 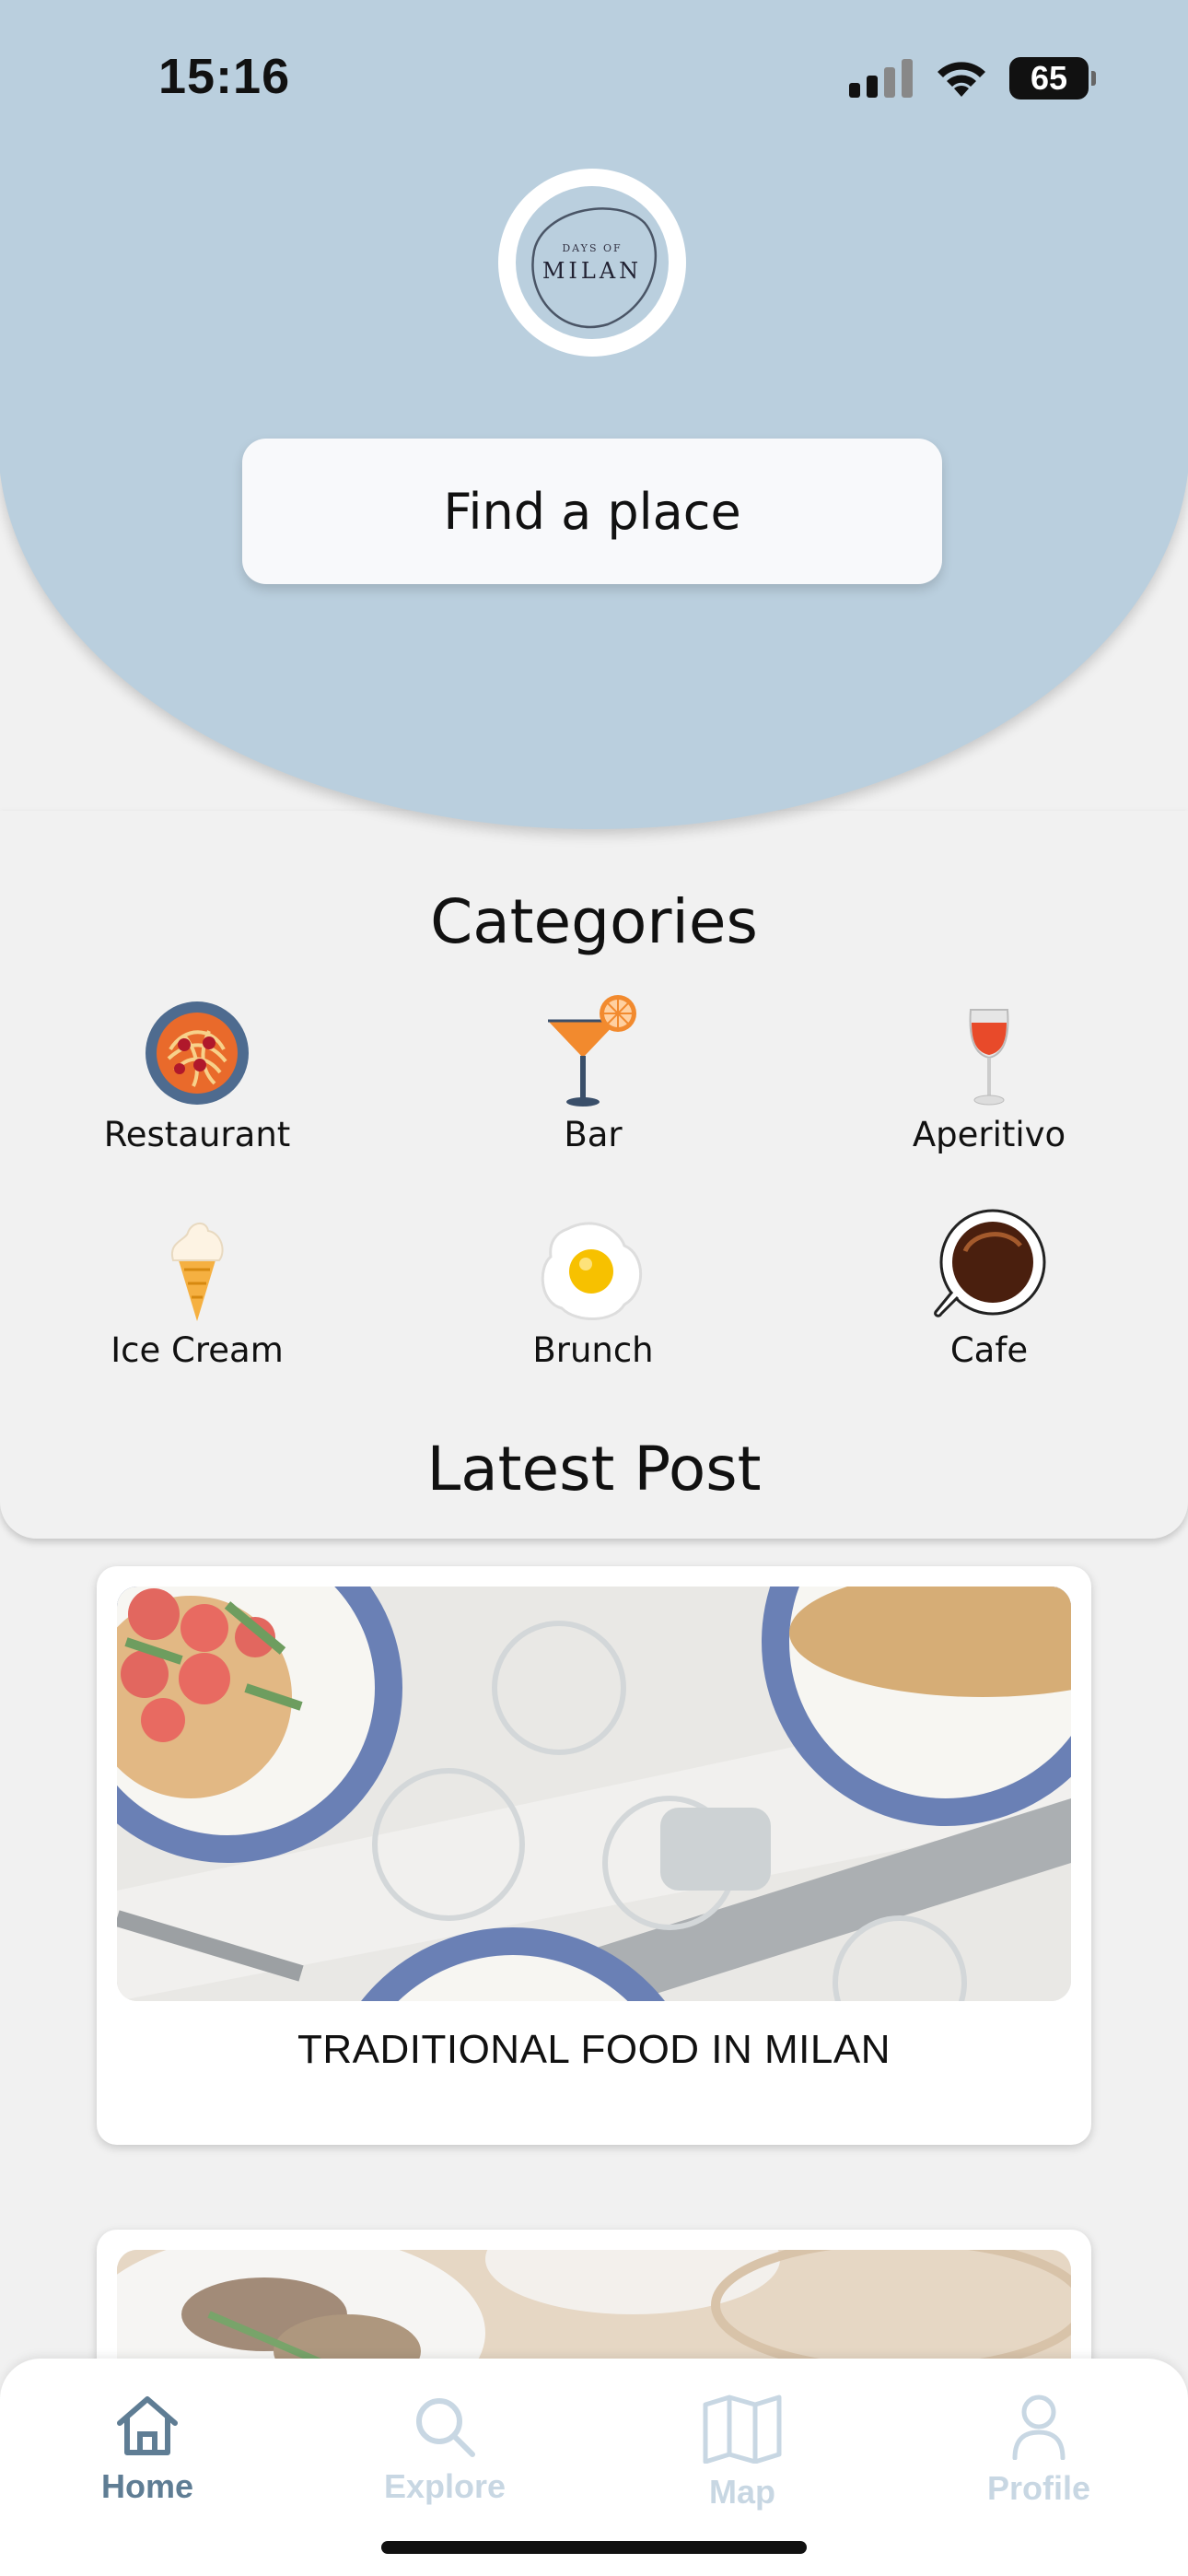 What do you see at coordinates (1052, 78) in the screenshot?
I see `battery-icon: 65` at bounding box center [1052, 78].